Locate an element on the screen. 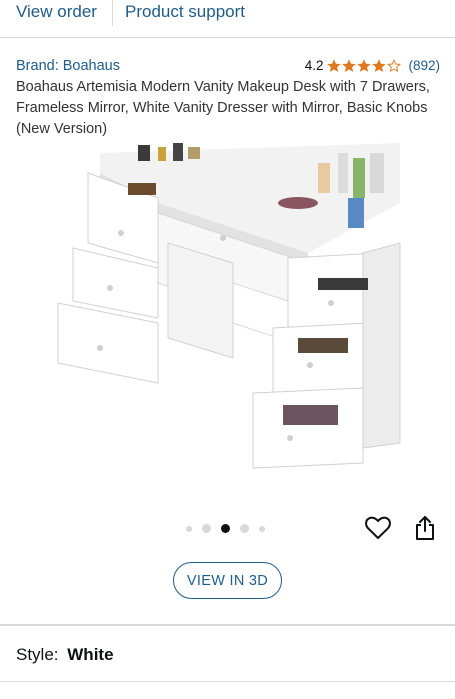 The image size is (455, 699). style-label: Style: is located at coordinates (37, 654).